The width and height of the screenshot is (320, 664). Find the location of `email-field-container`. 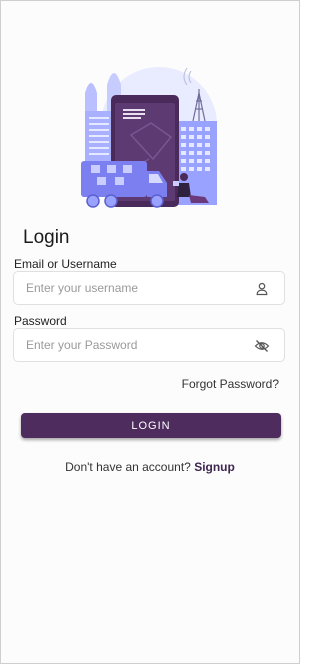

email-field-container is located at coordinates (149, 288).